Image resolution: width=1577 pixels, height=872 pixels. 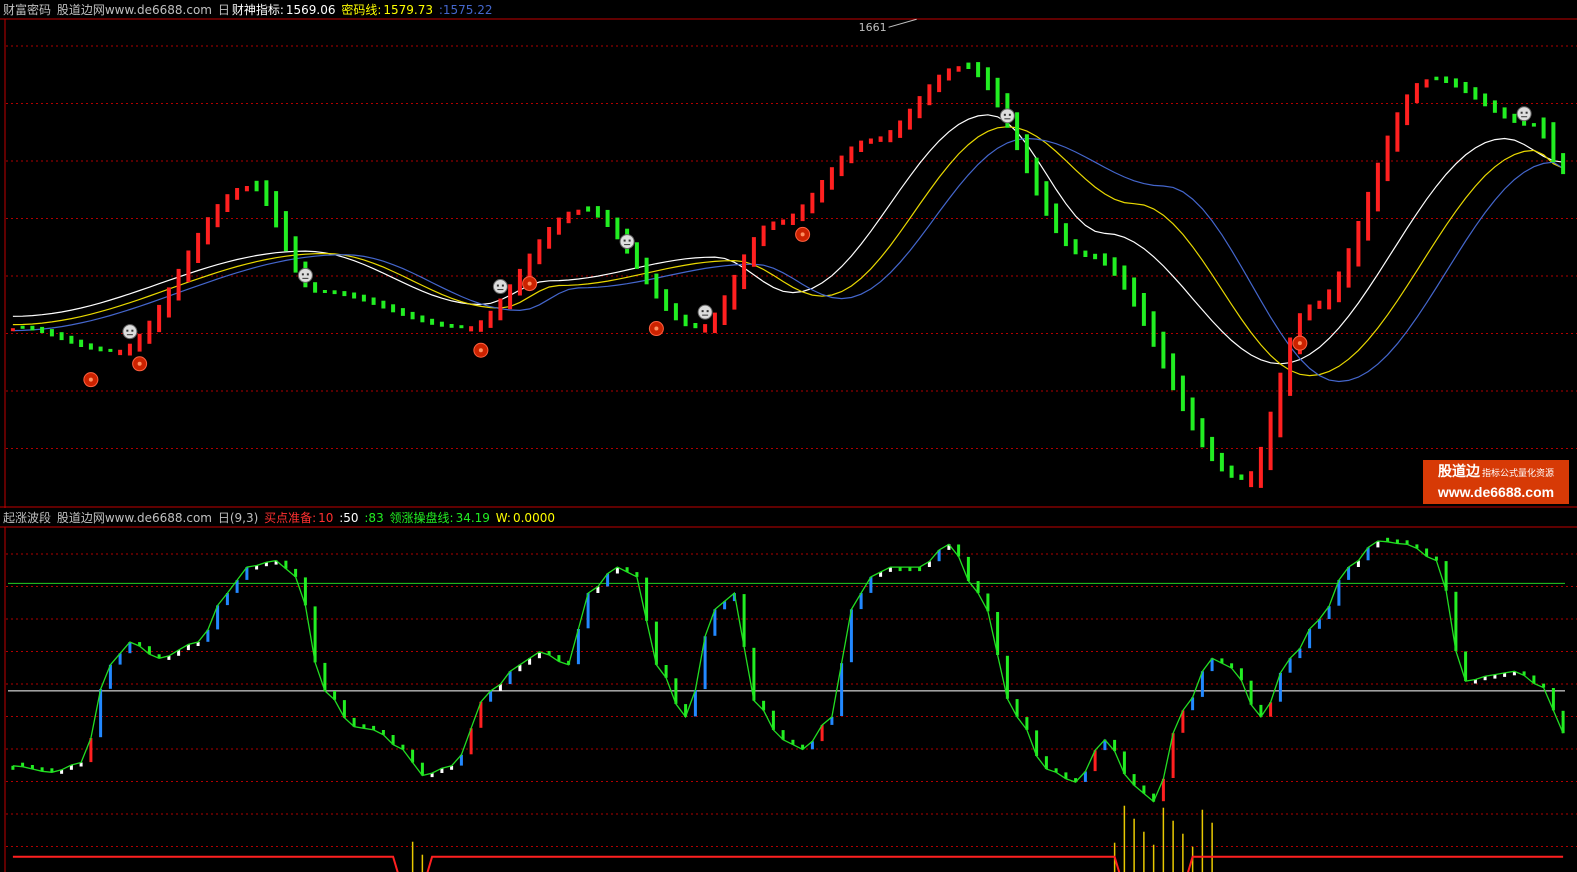 What do you see at coordinates (533, 518) in the screenshot?
I see `w-value: 0.0000` at bounding box center [533, 518].